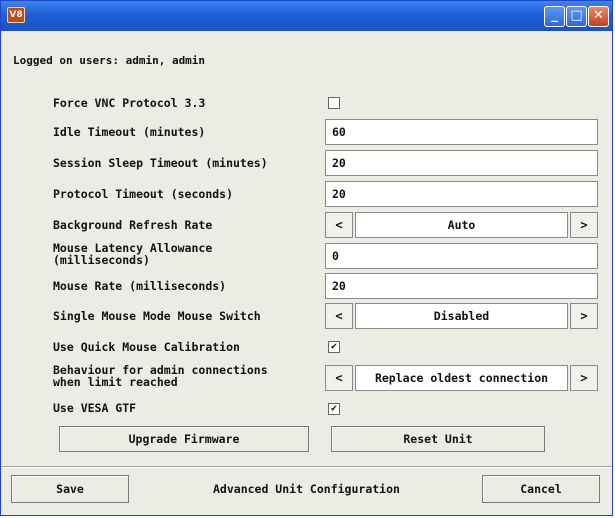 The image size is (615, 518). I want to click on single-mouse-label: Single Mouse Mode Mouse Switch, so click(157, 316).